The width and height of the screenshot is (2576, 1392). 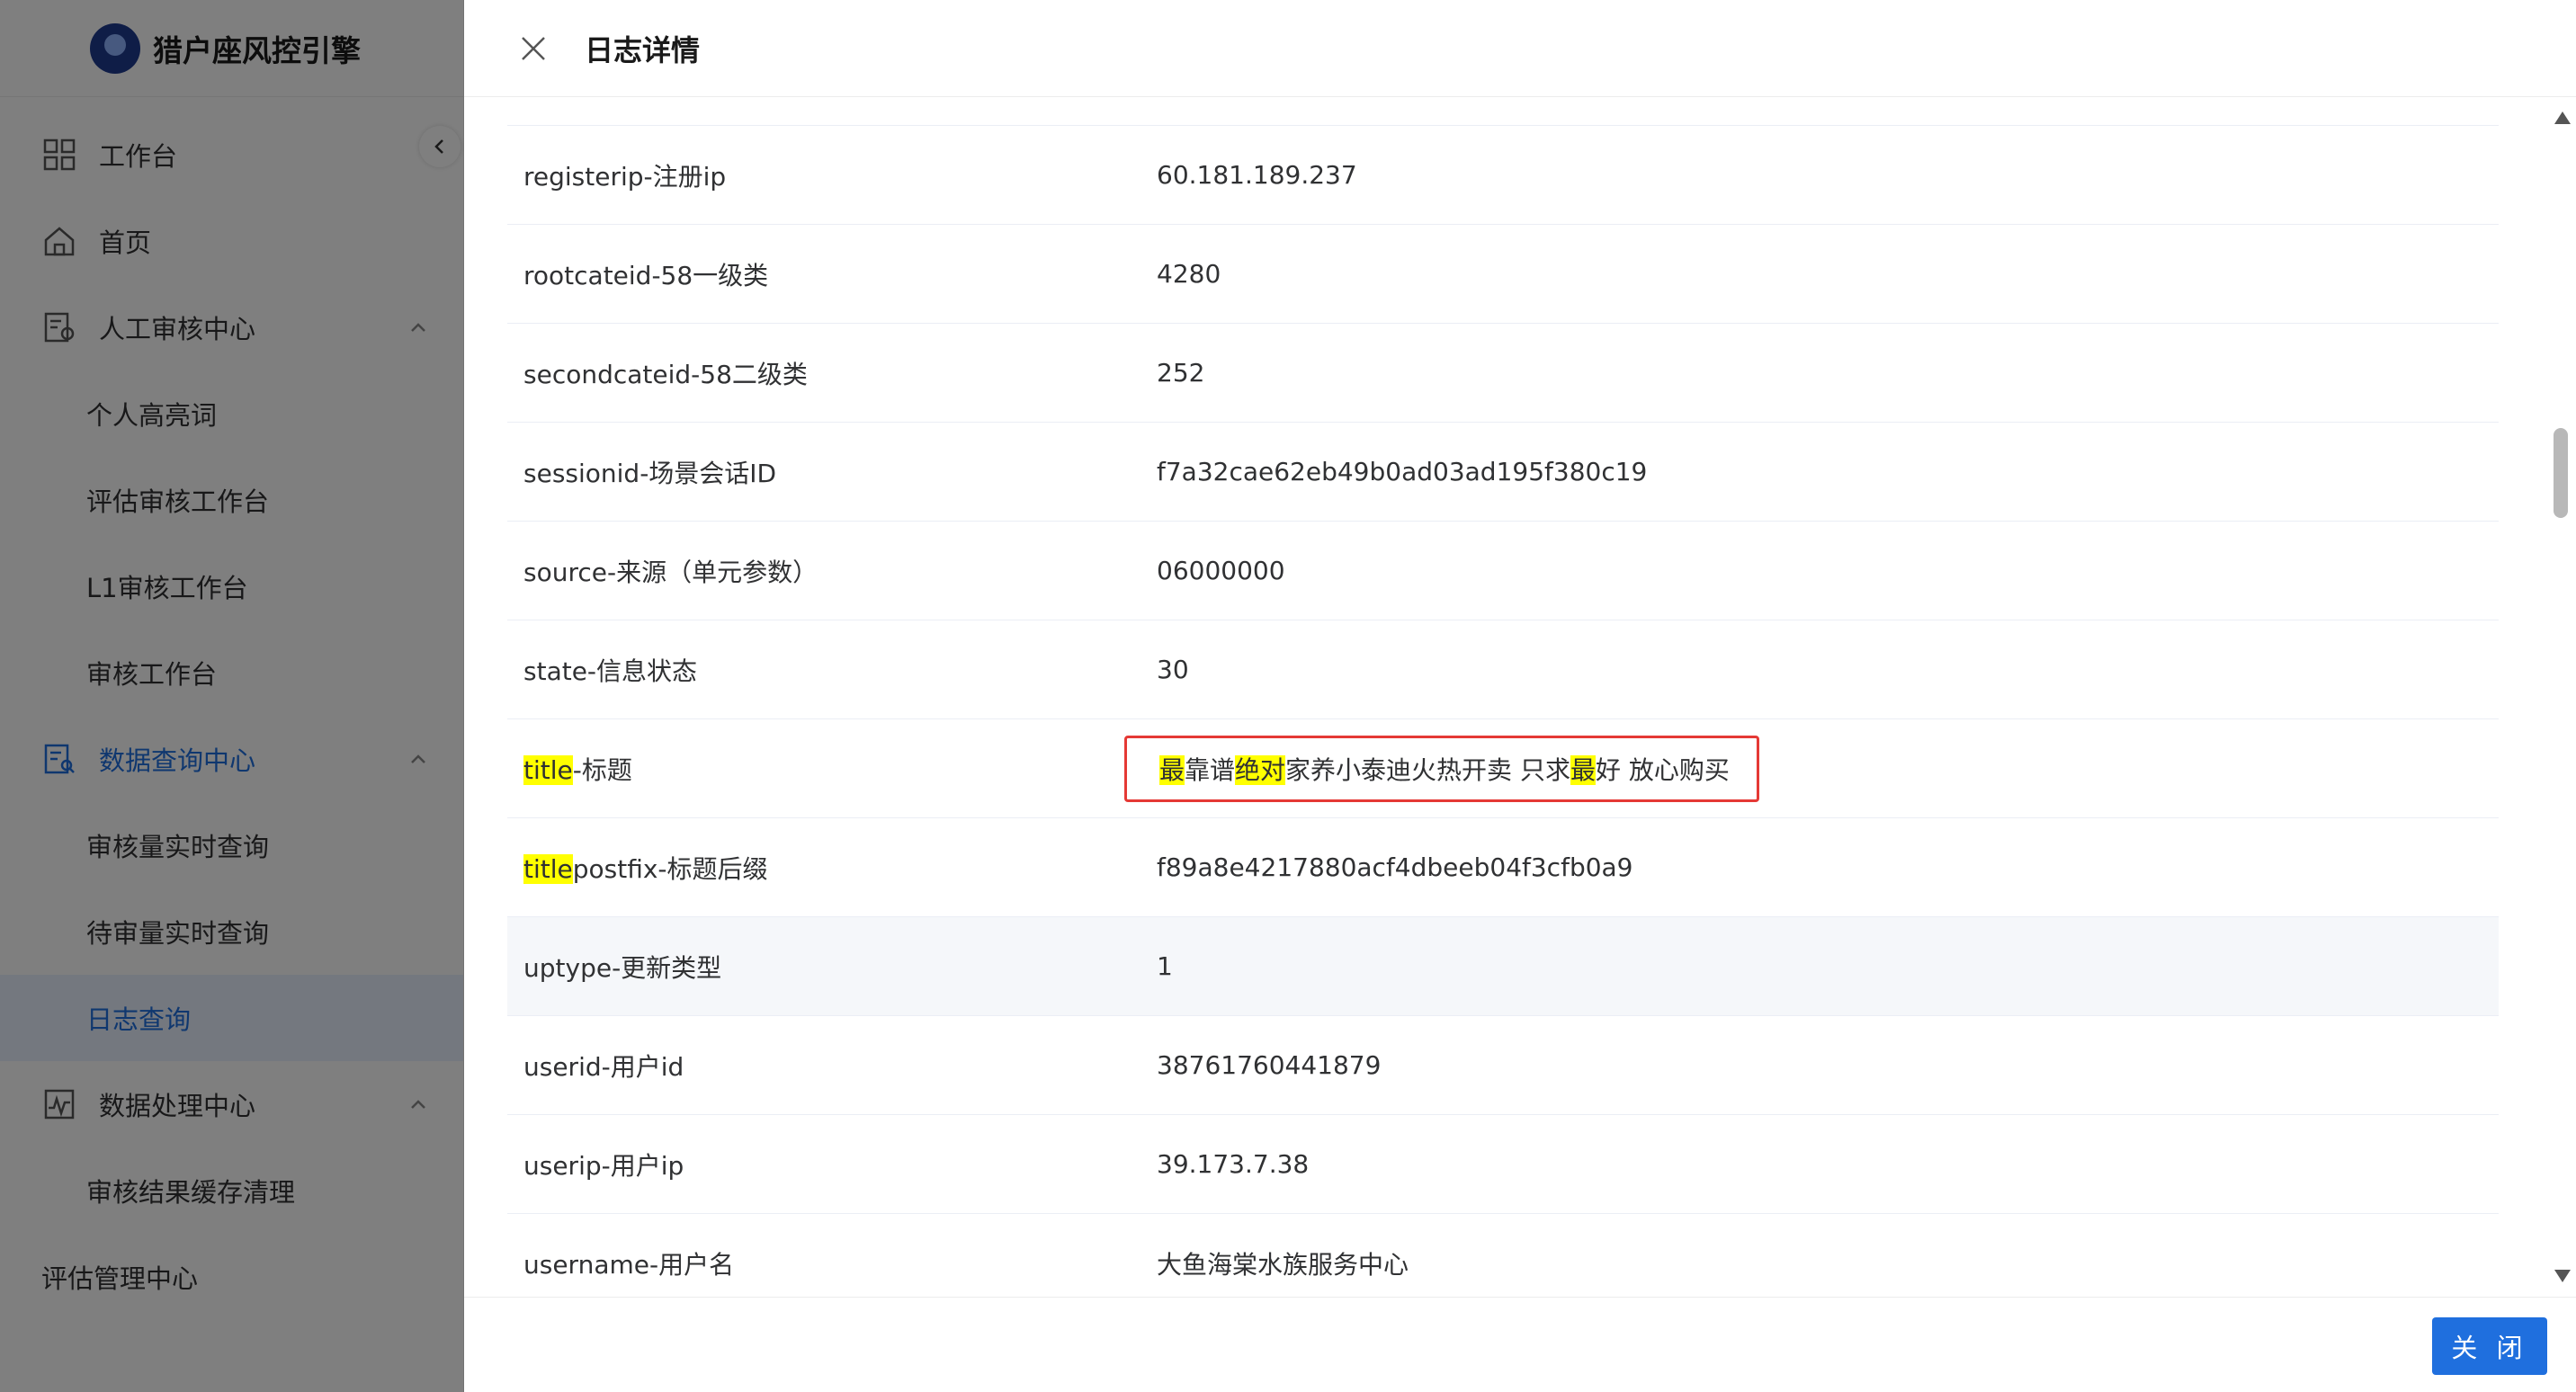 I want to click on field-key: sessionid-场景会话ID, so click(x=650, y=473).